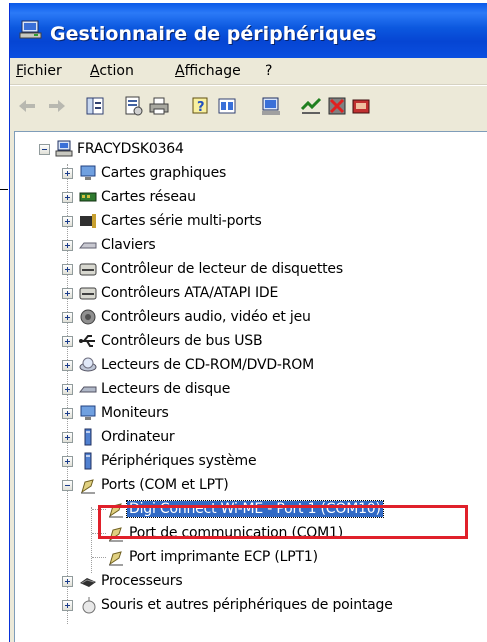 This screenshot has width=487, height=642. Describe the element at coordinates (133, 106) in the screenshot. I see `properties-icon` at that location.